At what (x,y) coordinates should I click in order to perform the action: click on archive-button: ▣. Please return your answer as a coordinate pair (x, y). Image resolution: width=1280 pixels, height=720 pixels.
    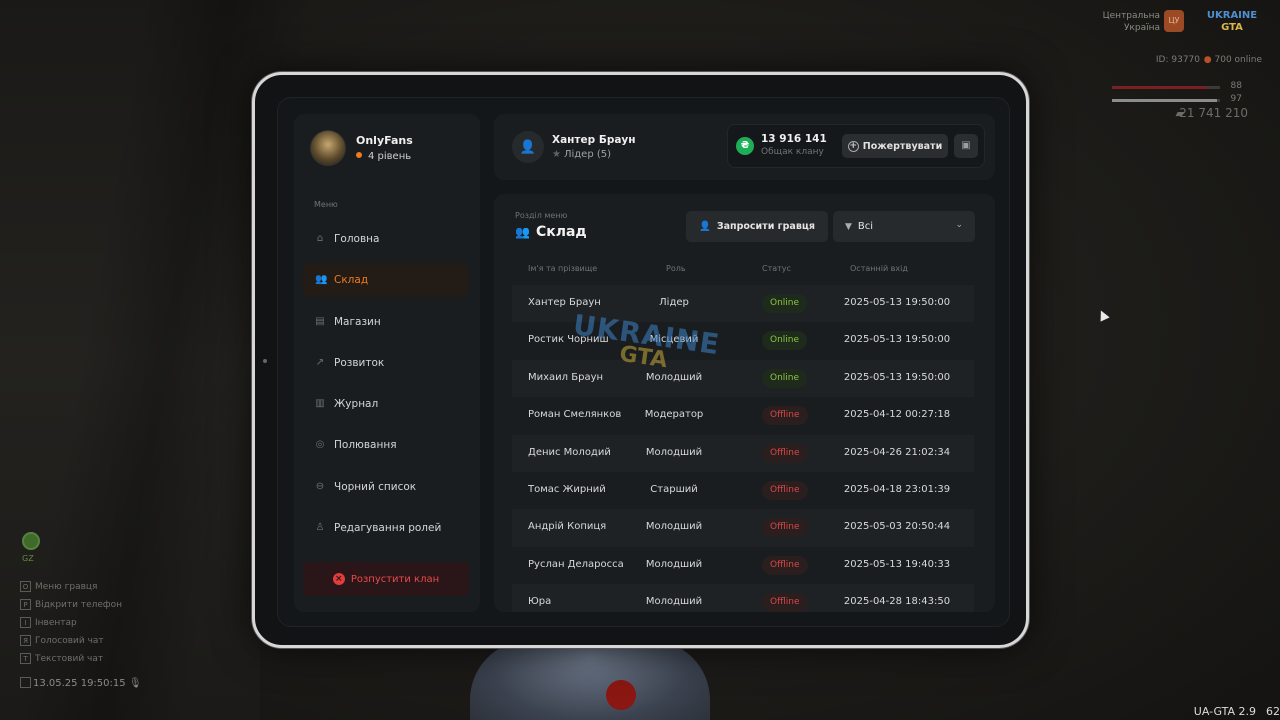
    Looking at the image, I should click on (966, 146).